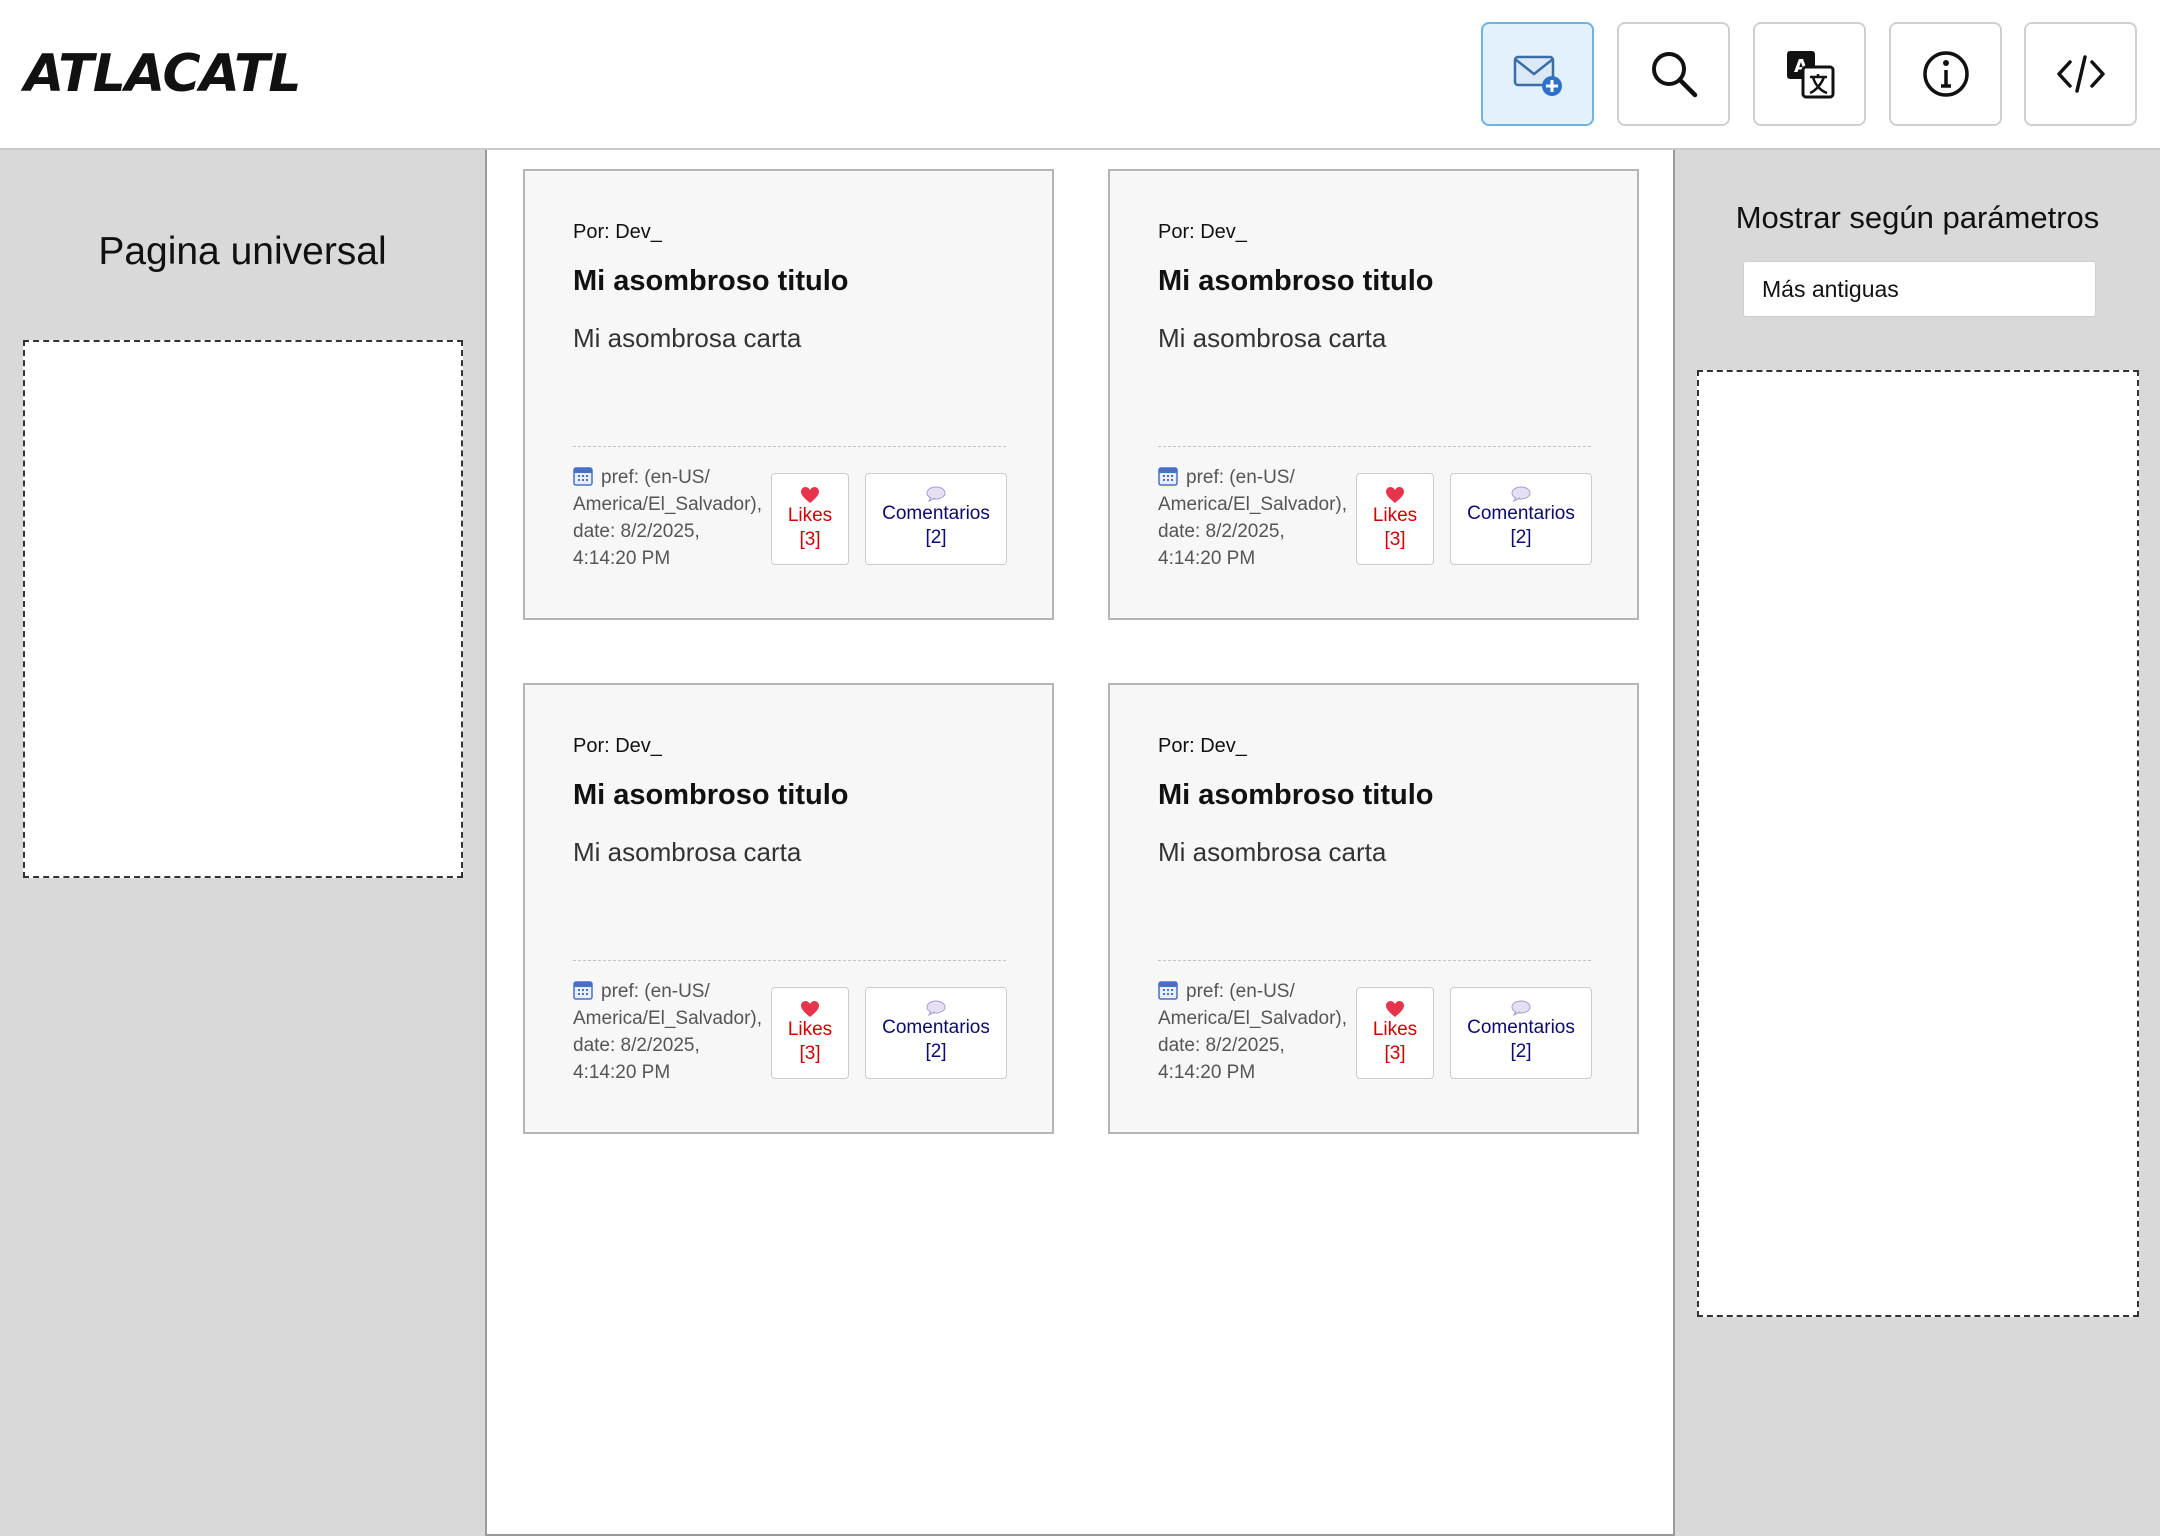 This screenshot has height=1536, width=2160. I want to click on translate-icon: A, so click(1810, 75).